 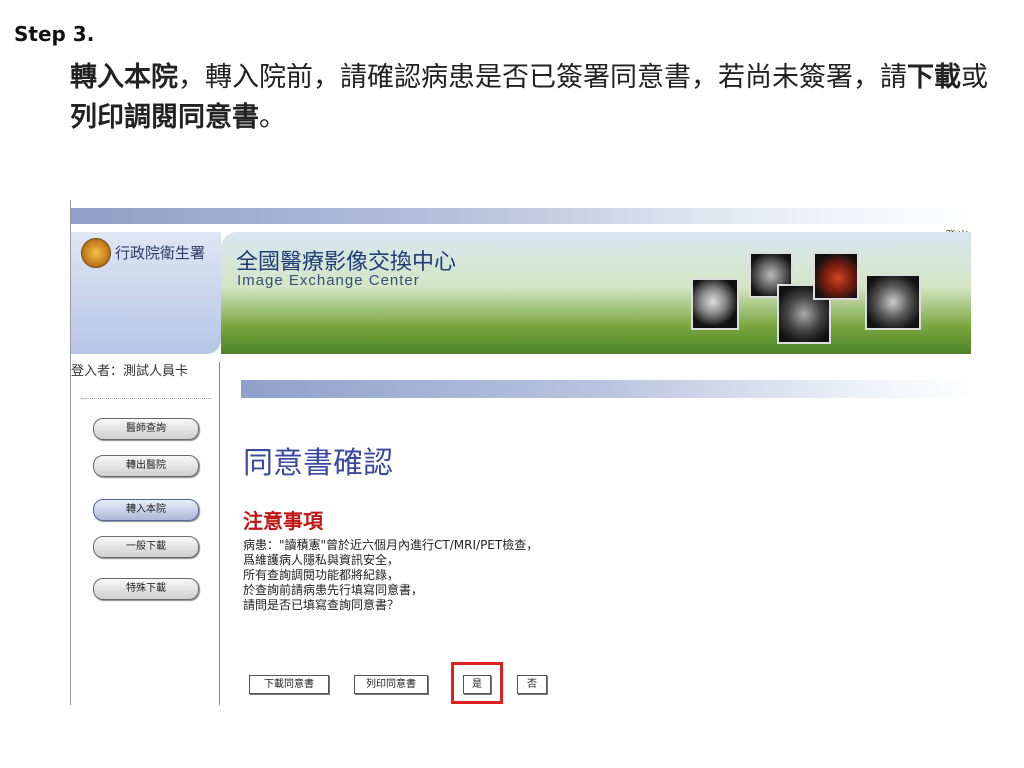 What do you see at coordinates (219, 533) in the screenshot?
I see `sidebar-divider` at bounding box center [219, 533].